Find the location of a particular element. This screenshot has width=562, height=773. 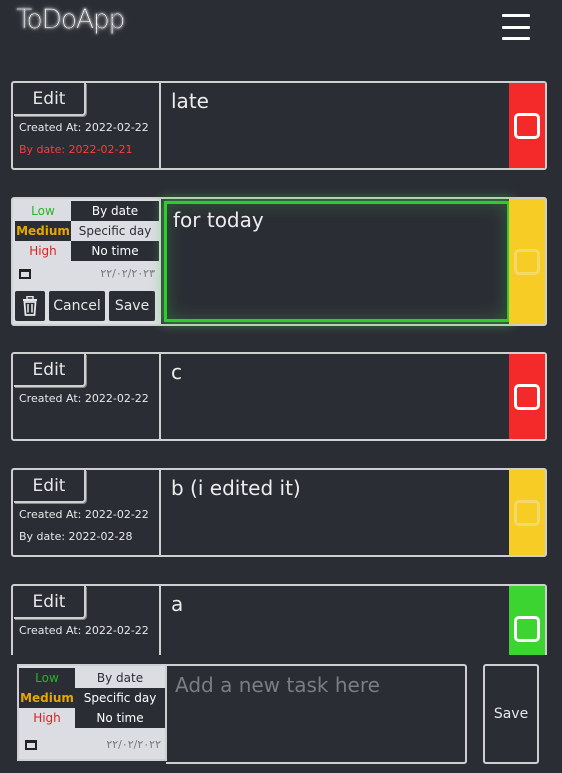

trash-icon is located at coordinates (30, 306).